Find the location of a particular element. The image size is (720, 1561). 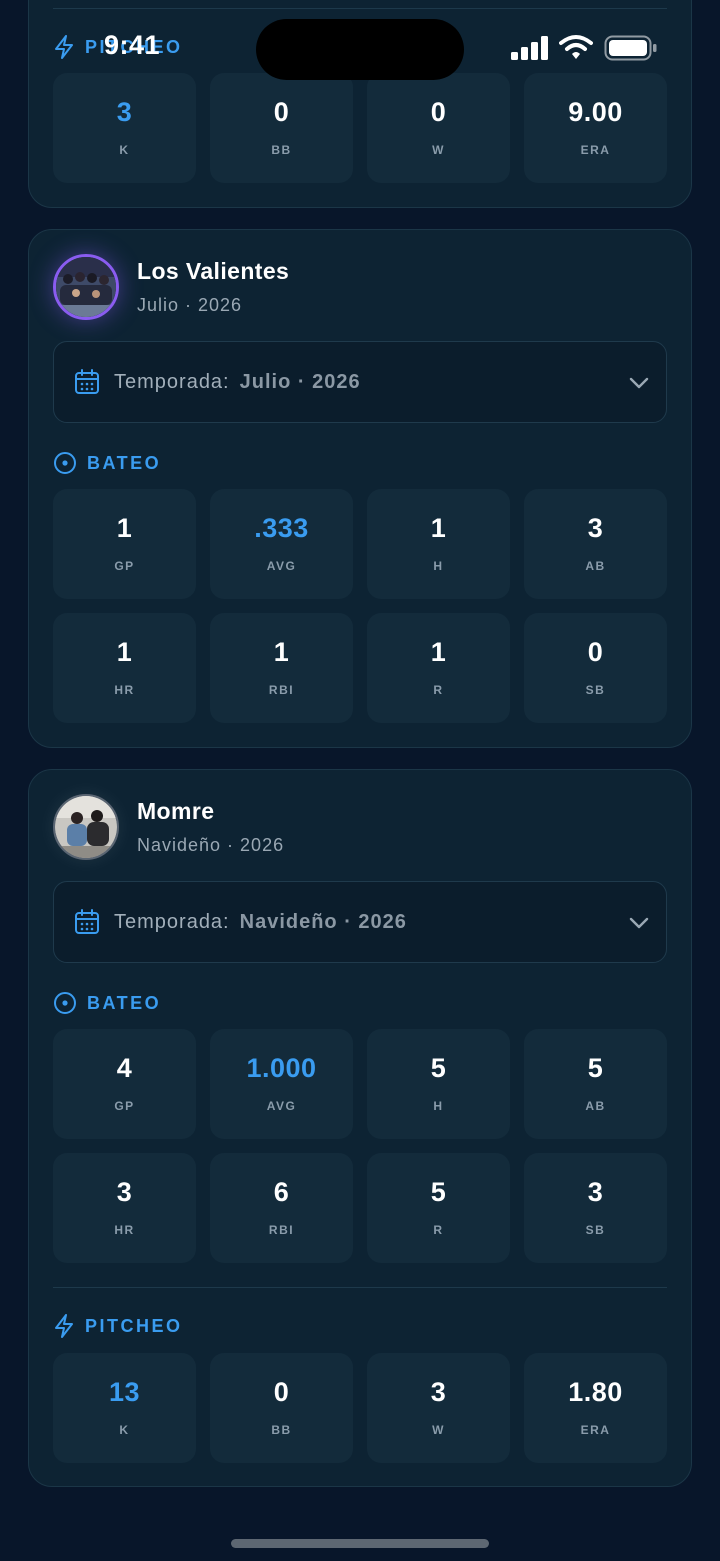

stat-bb: 0 BB is located at coordinates (281, 128).